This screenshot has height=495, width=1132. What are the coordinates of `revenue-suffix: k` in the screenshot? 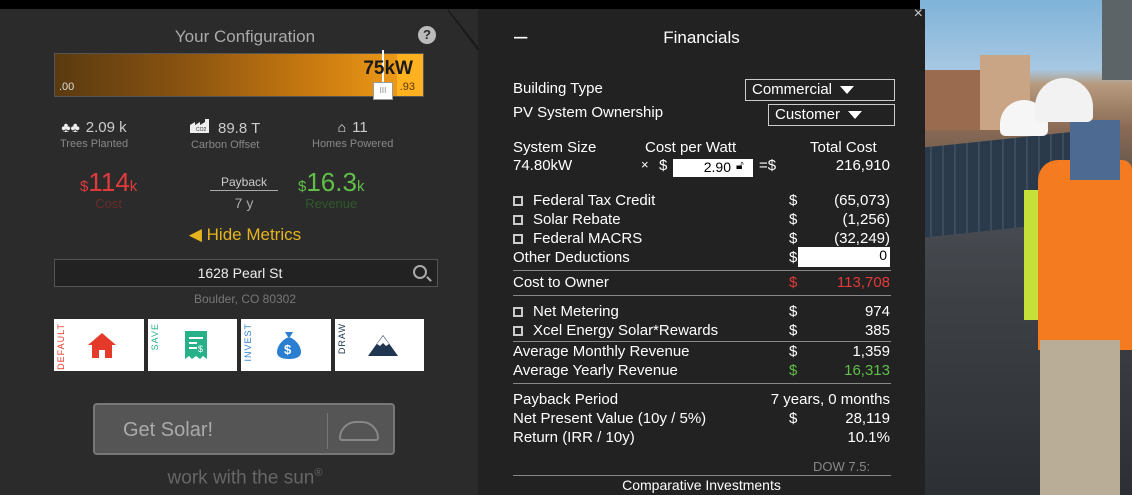 It's located at (360, 186).